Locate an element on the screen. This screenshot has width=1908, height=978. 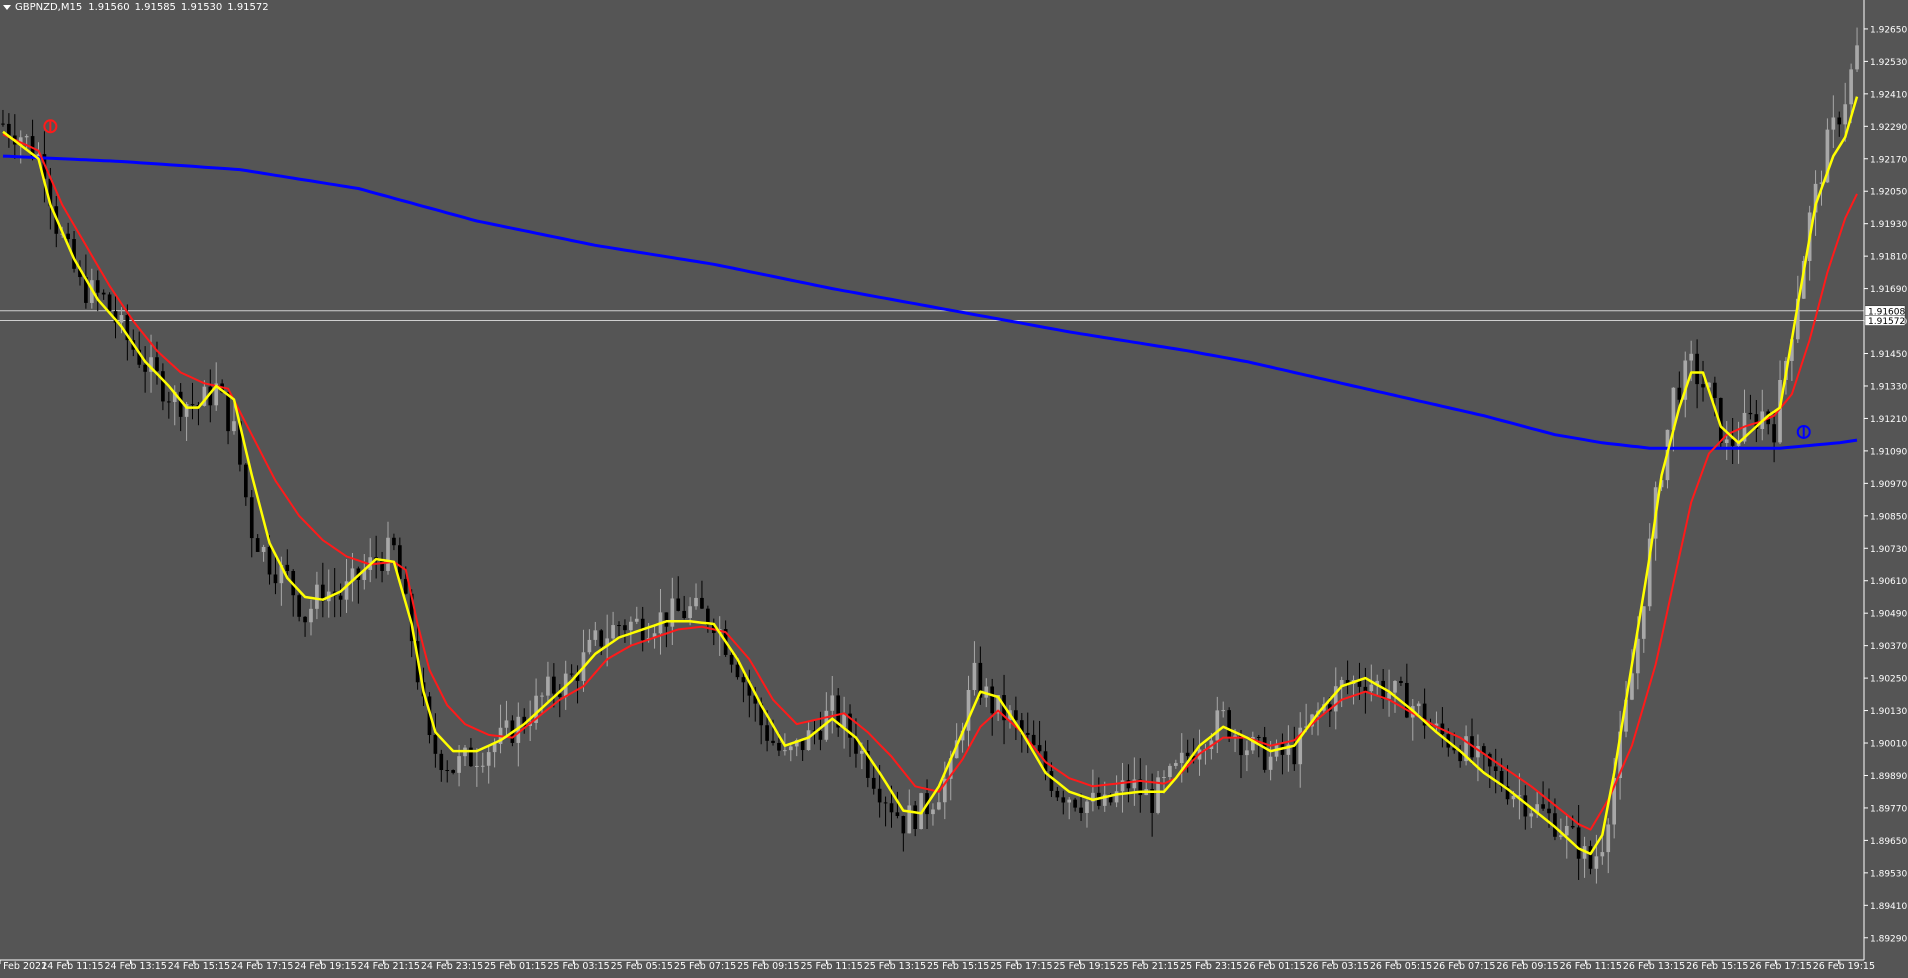
y-tick-label: 1.91210 is located at coordinates (1888, 420).